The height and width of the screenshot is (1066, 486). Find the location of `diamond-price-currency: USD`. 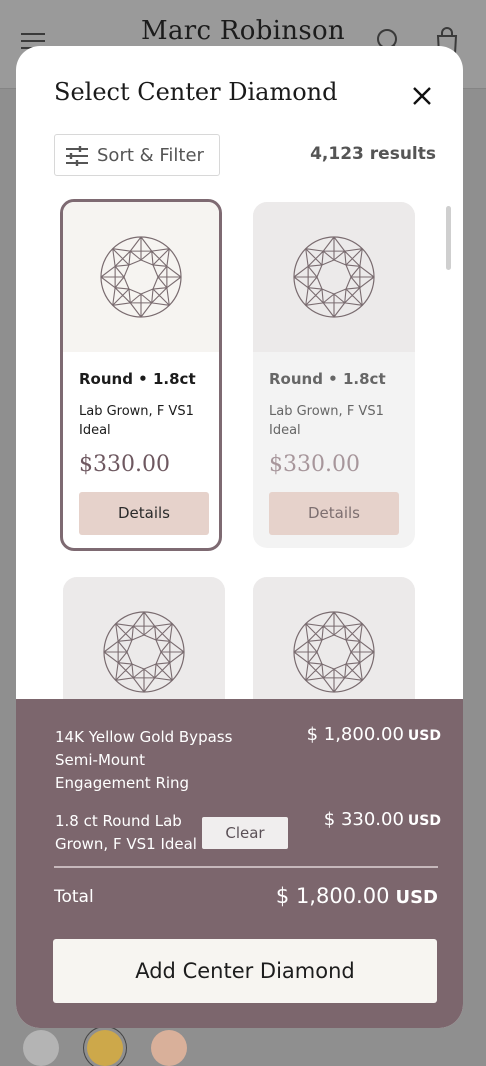

diamond-price-currency: USD is located at coordinates (424, 821).